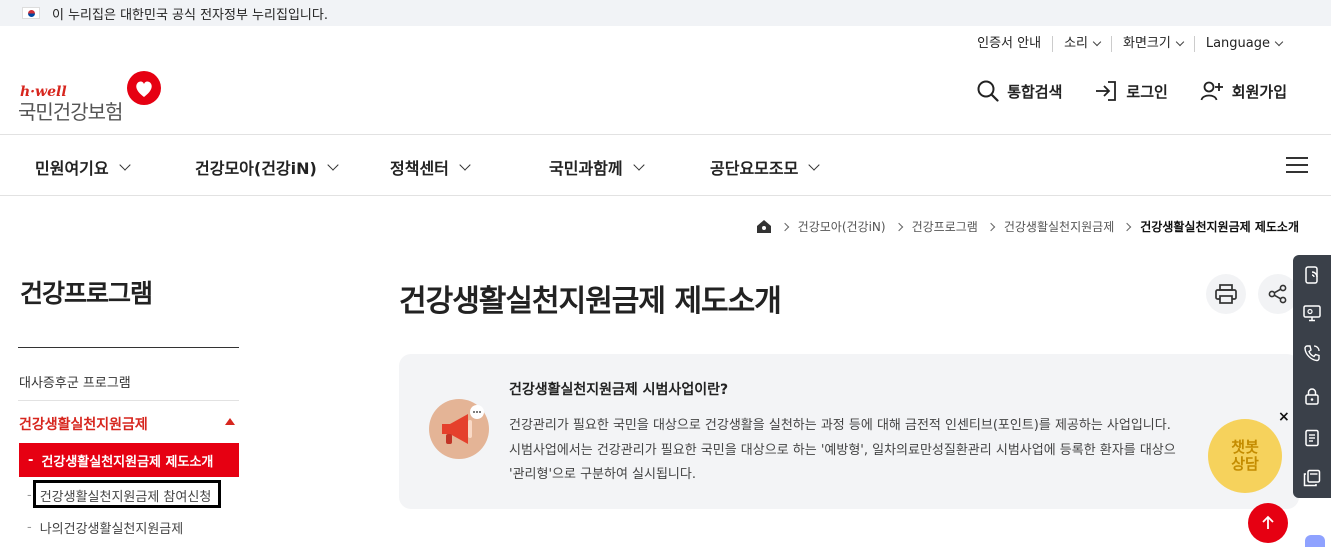 The image size is (1331, 547). I want to click on sidebar-item-metabolic: 대사증후군 프로그램, so click(75, 381).